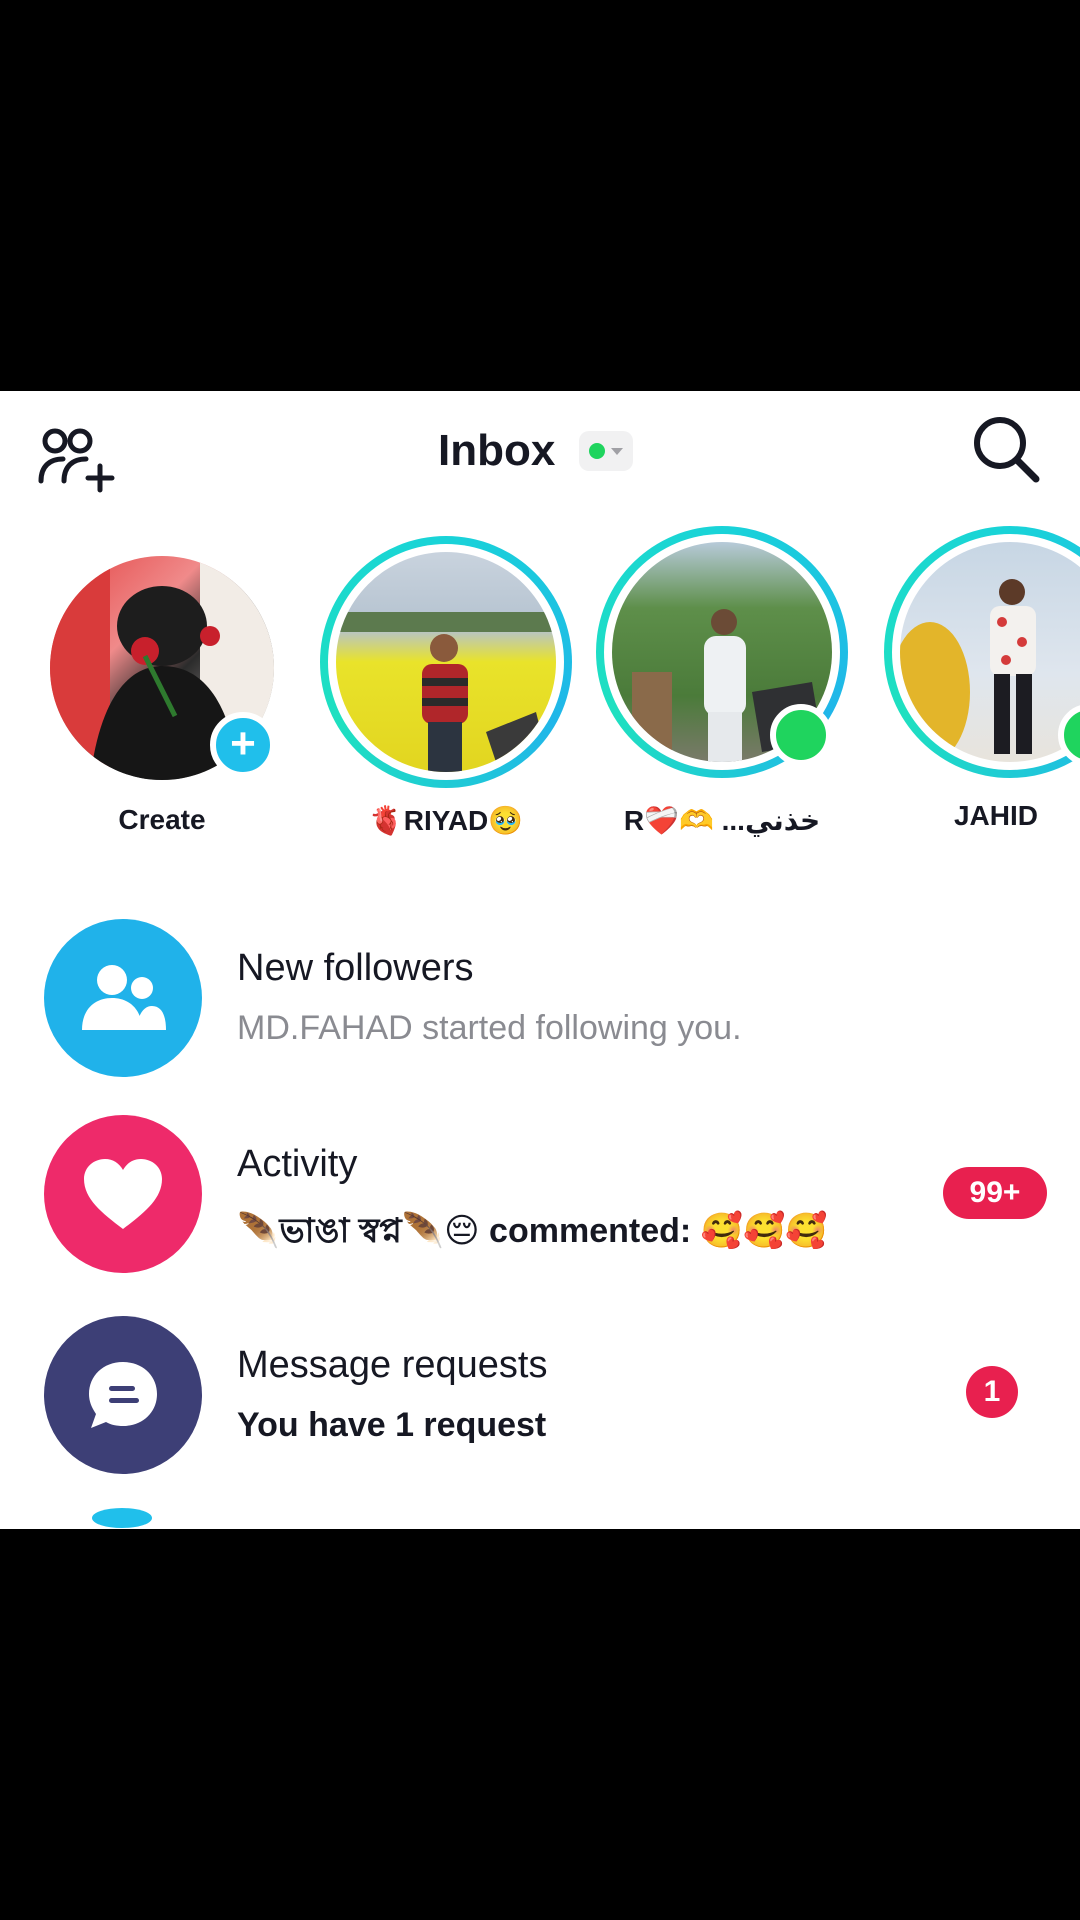 The width and height of the screenshot is (1080, 1920). What do you see at coordinates (123, 1194) in the screenshot?
I see `heart-icon` at bounding box center [123, 1194].